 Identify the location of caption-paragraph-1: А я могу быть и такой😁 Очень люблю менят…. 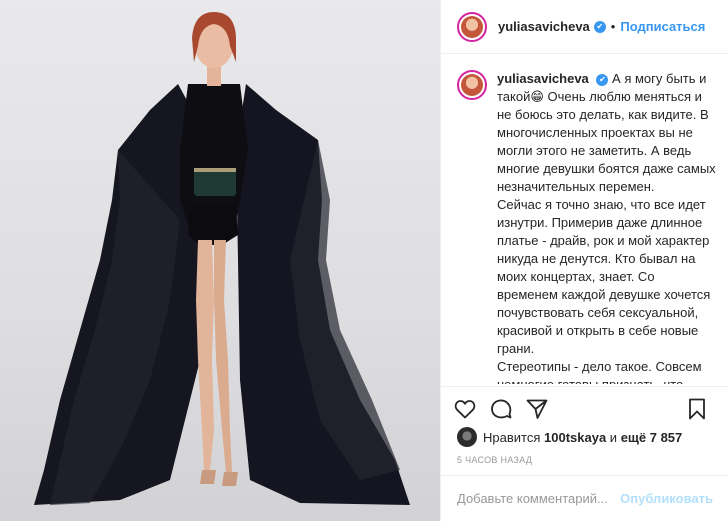
(606, 132).